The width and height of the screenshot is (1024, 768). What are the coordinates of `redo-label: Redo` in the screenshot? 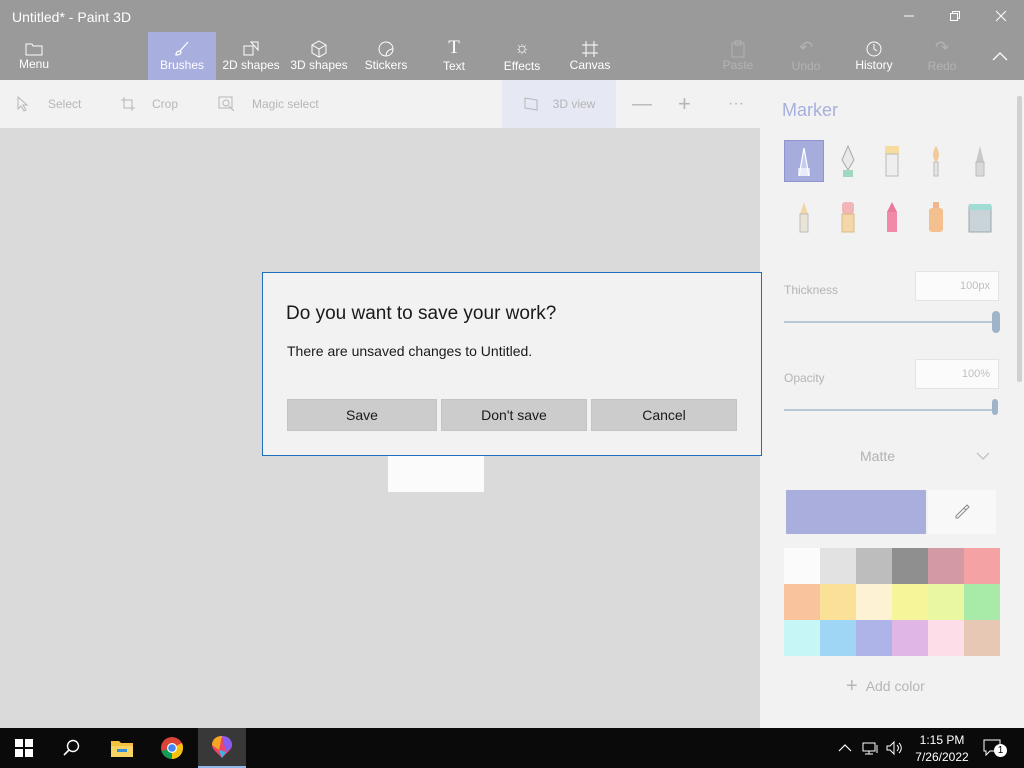 It's located at (942, 66).